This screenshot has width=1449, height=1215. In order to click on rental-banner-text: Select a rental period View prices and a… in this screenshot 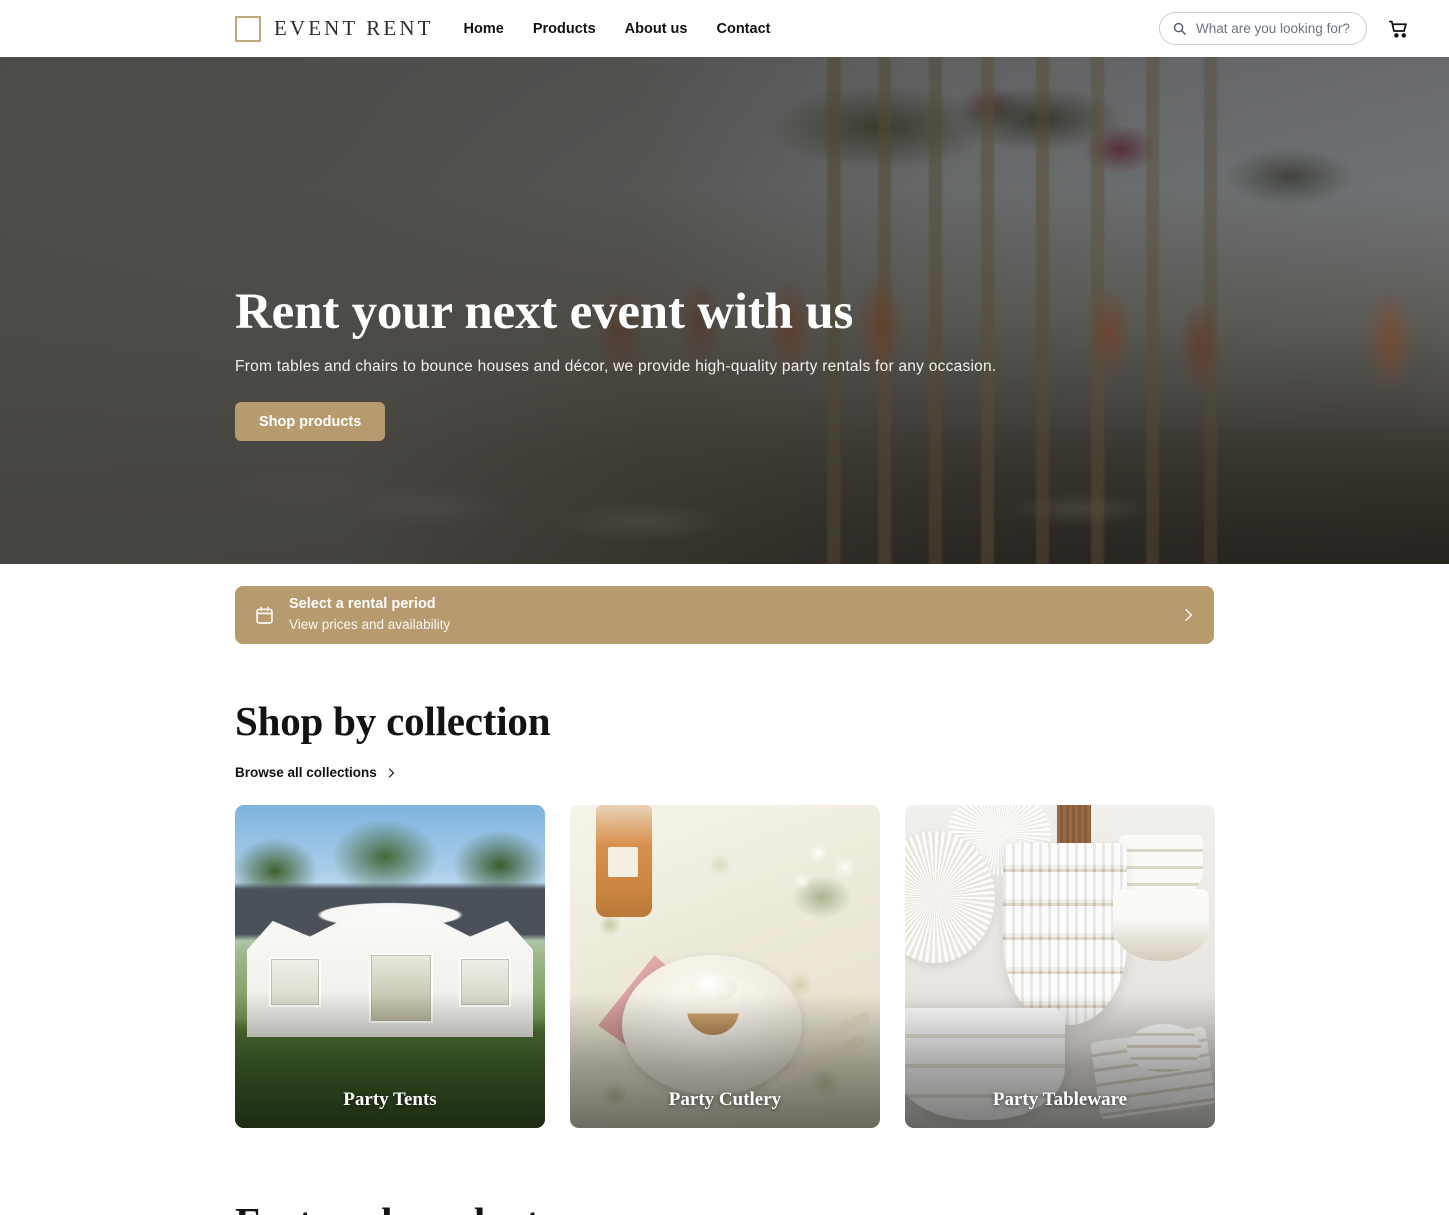, I will do `click(369, 614)`.